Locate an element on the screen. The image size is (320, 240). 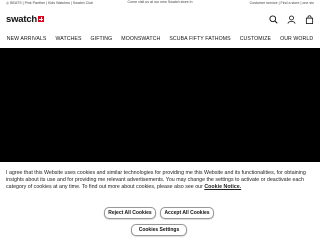
nav-item-scuba-fifty-fathoms: SCUBA FIFTY FATHOMS is located at coordinates (200, 39).